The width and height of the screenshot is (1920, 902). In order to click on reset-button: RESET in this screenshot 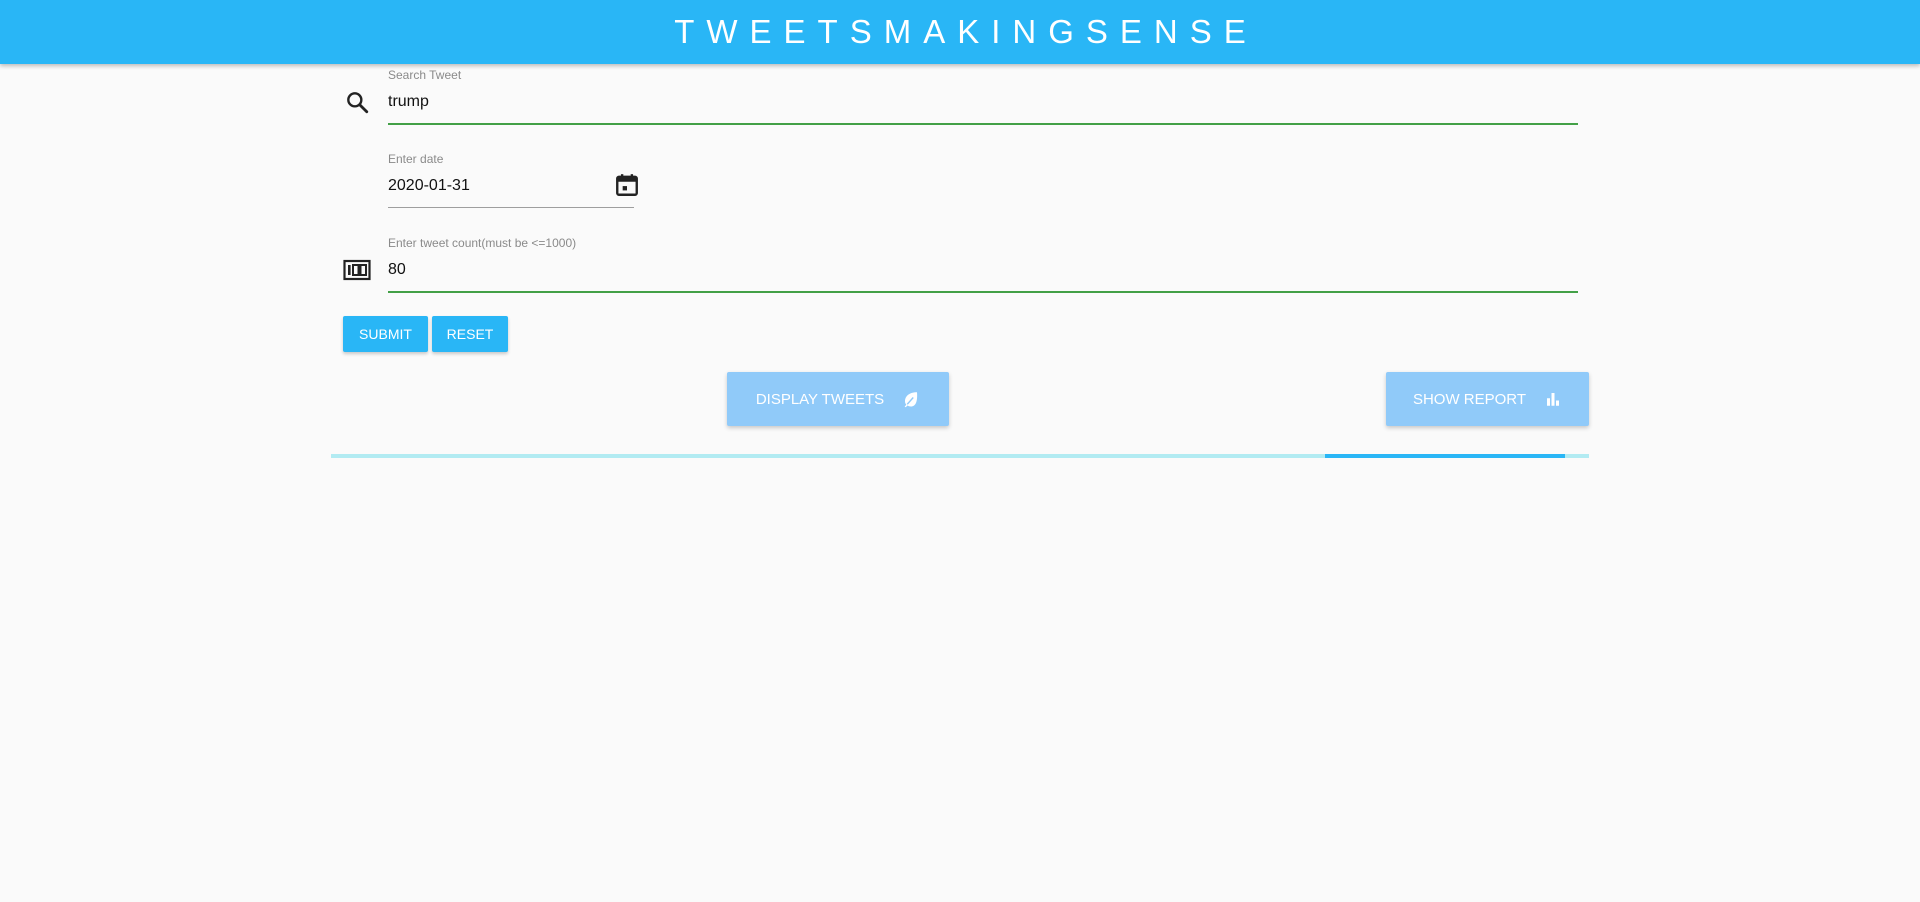, I will do `click(470, 334)`.